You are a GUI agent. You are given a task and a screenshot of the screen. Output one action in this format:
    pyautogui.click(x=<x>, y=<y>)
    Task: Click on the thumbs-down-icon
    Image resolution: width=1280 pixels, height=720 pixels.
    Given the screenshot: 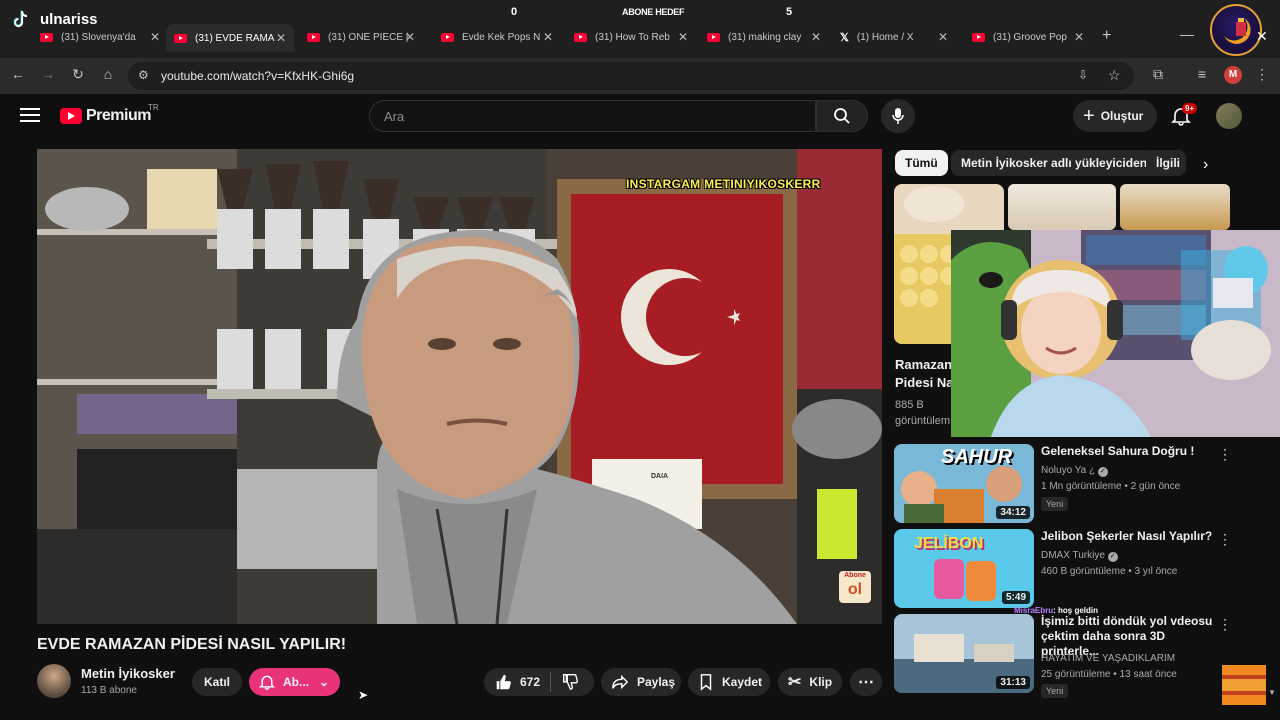 What is the action you would take?
    pyautogui.click(x=571, y=681)
    